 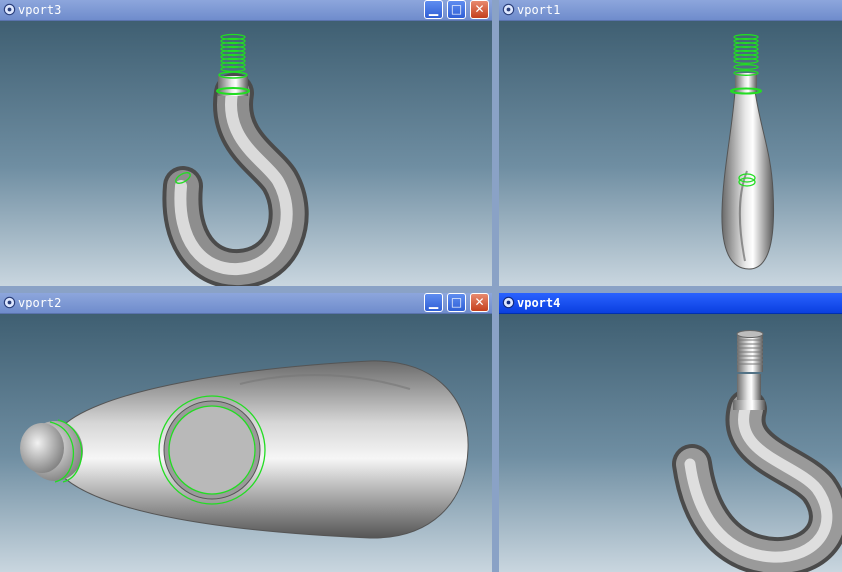 I want to click on viewport-title: vport2, so click(x=40, y=303).